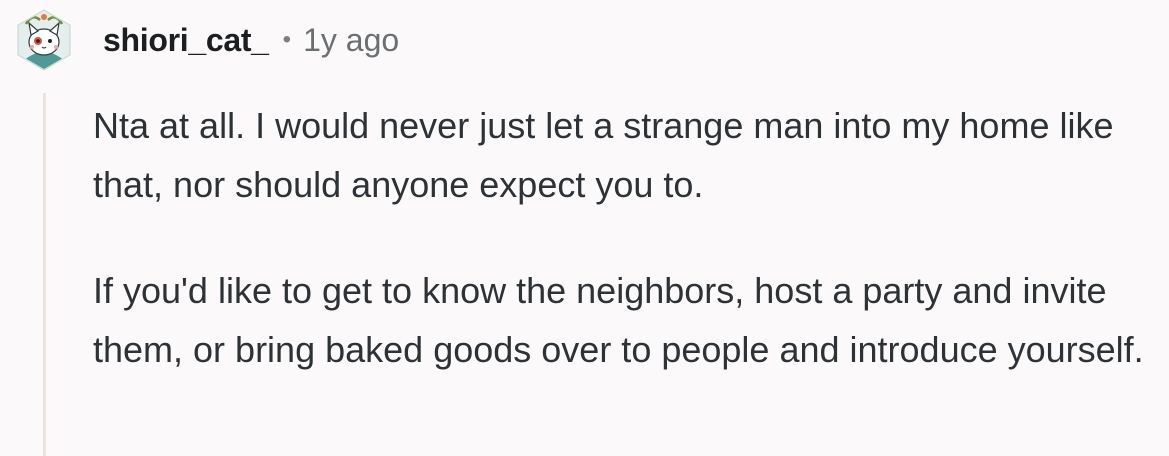  I want to click on username-link: shiori_cat_, so click(186, 40).